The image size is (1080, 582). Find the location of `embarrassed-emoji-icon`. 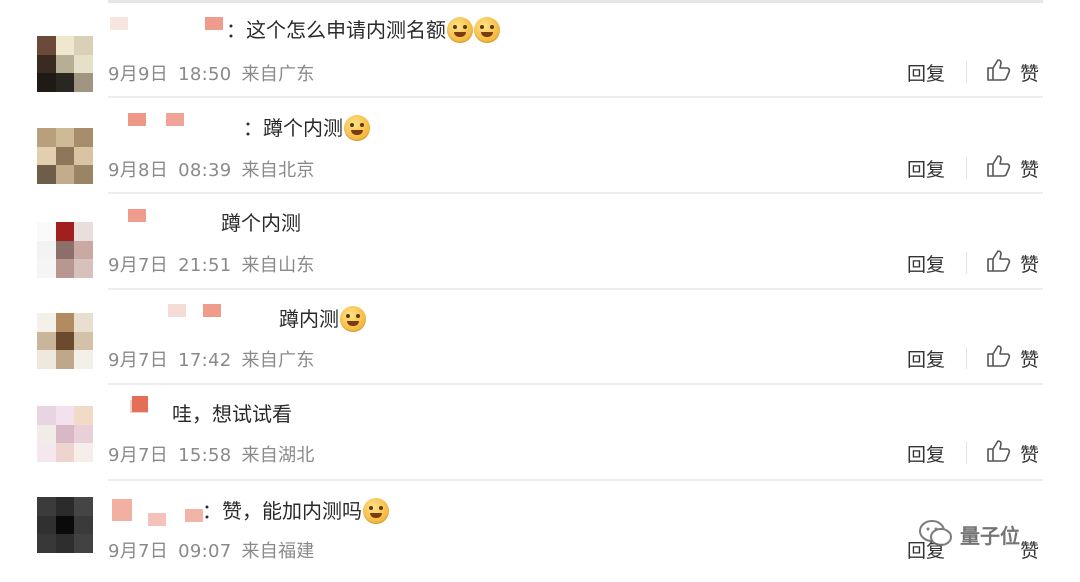

embarrassed-emoji-icon is located at coordinates (376, 511).